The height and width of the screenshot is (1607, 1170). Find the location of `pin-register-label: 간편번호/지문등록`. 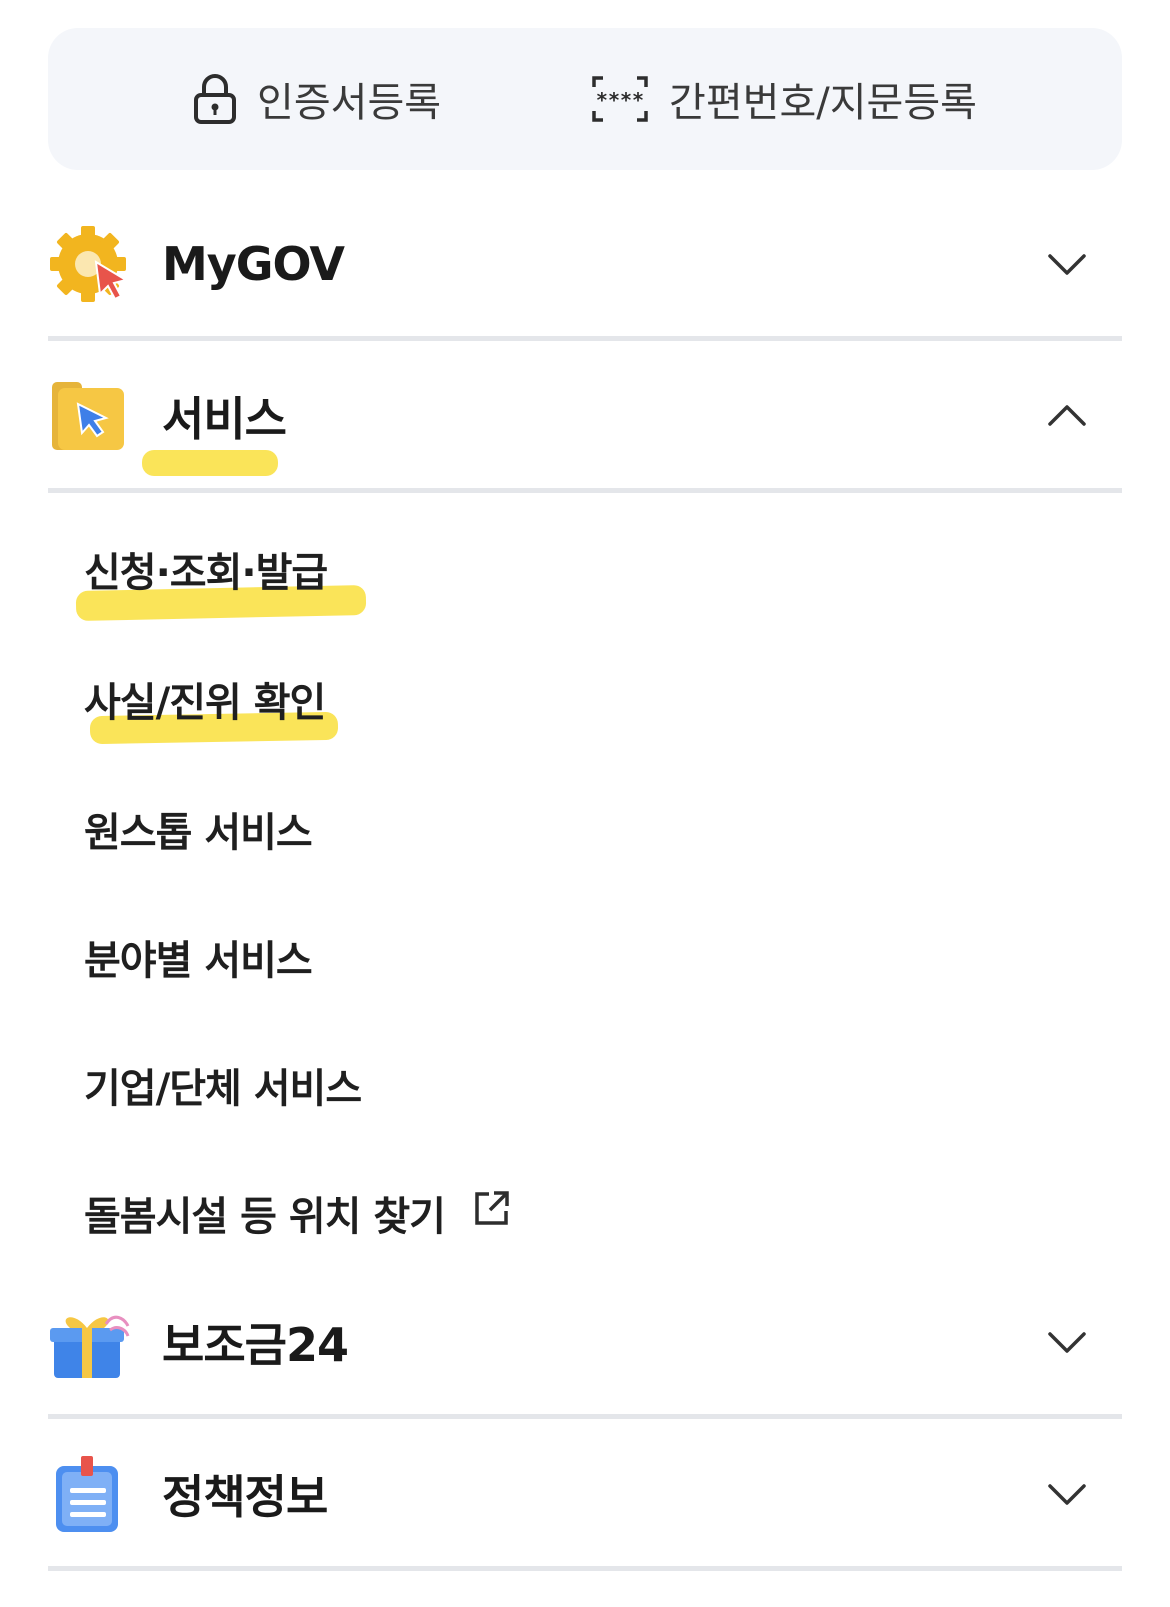

pin-register-label: 간편번호/지문등록 is located at coordinates (823, 103).